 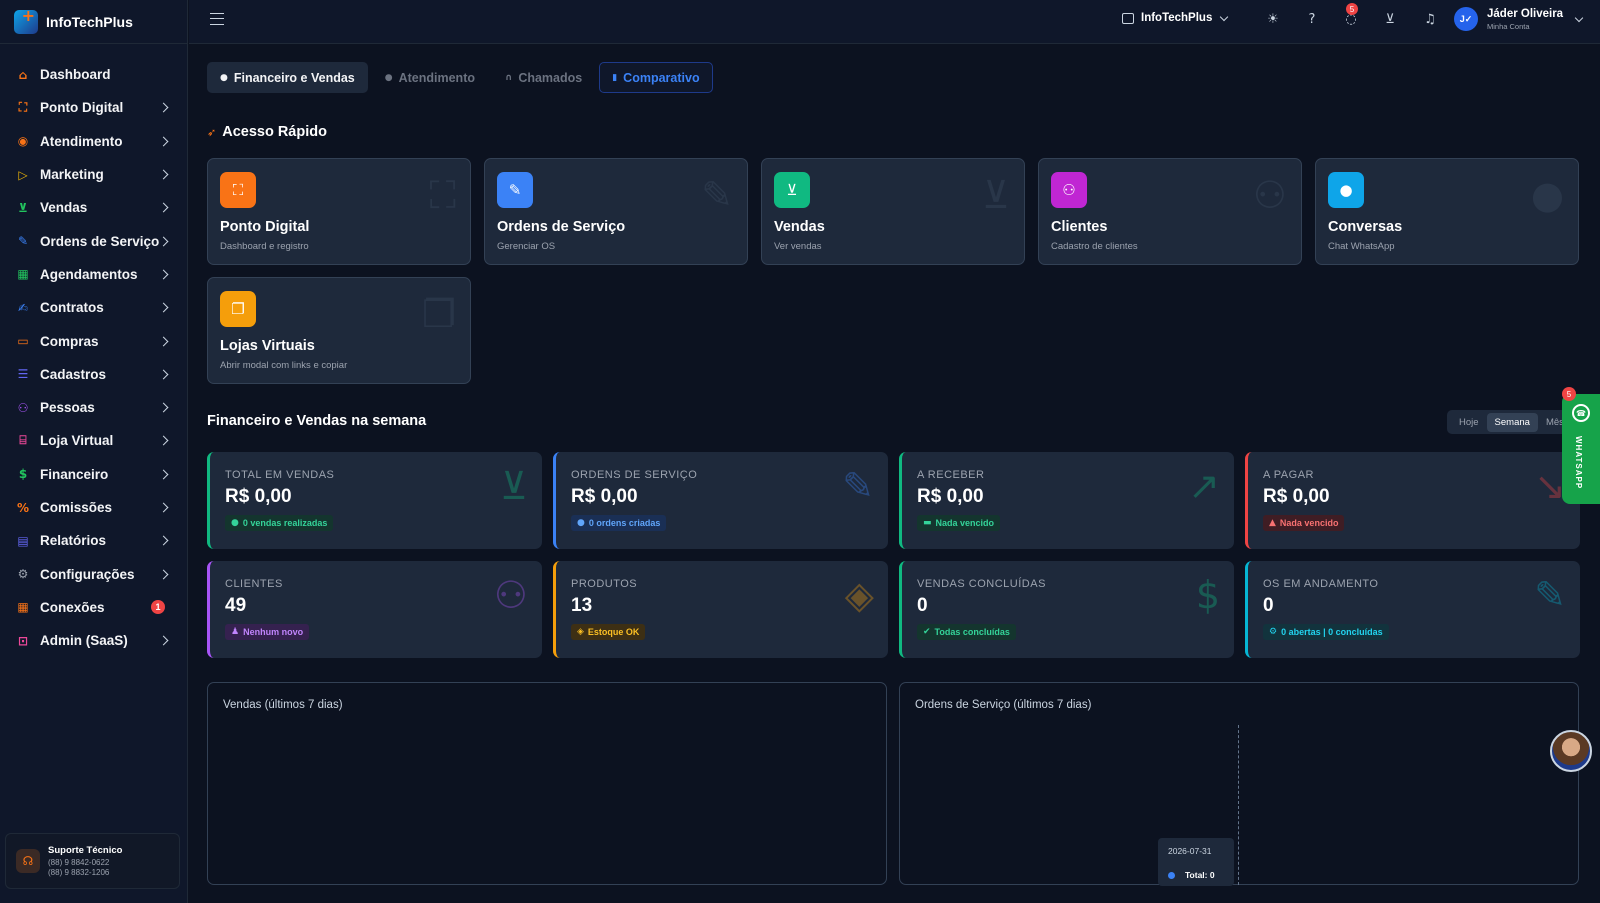 What do you see at coordinates (73, 541) in the screenshot?
I see `sidebar-item-label: Relatórios` at bounding box center [73, 541].